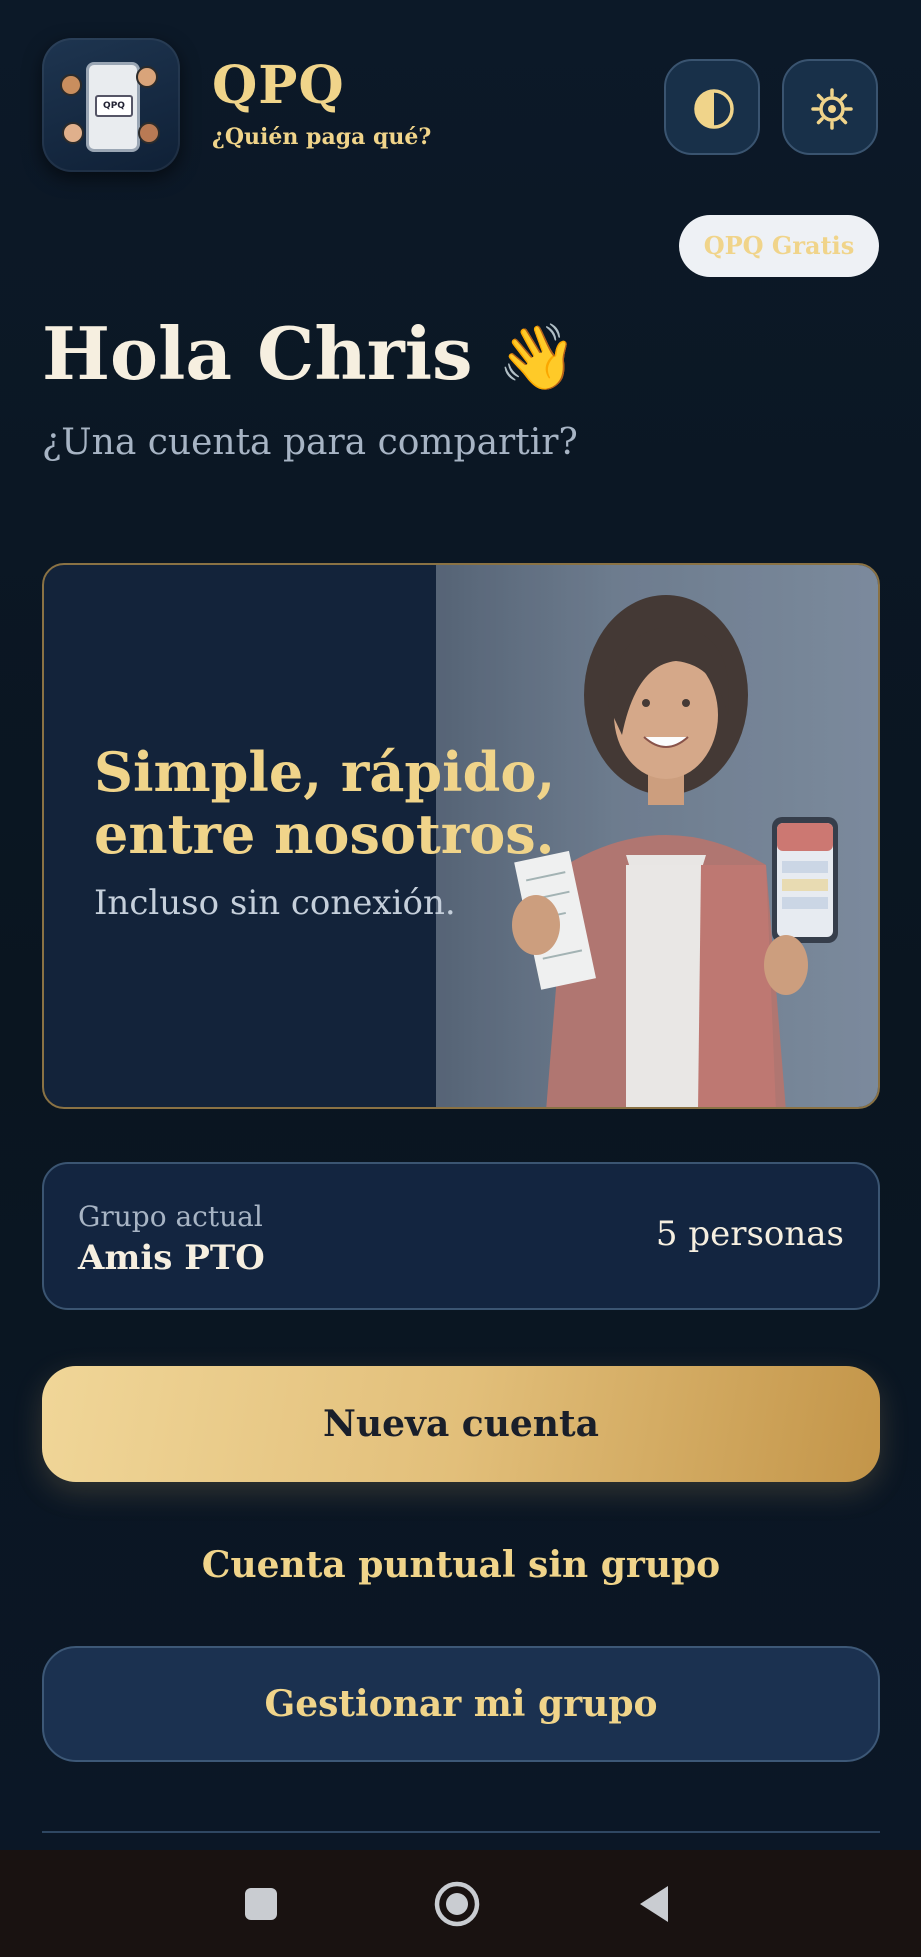  I want to click on current-group-label: Grupo actual, so click(170, 1216).